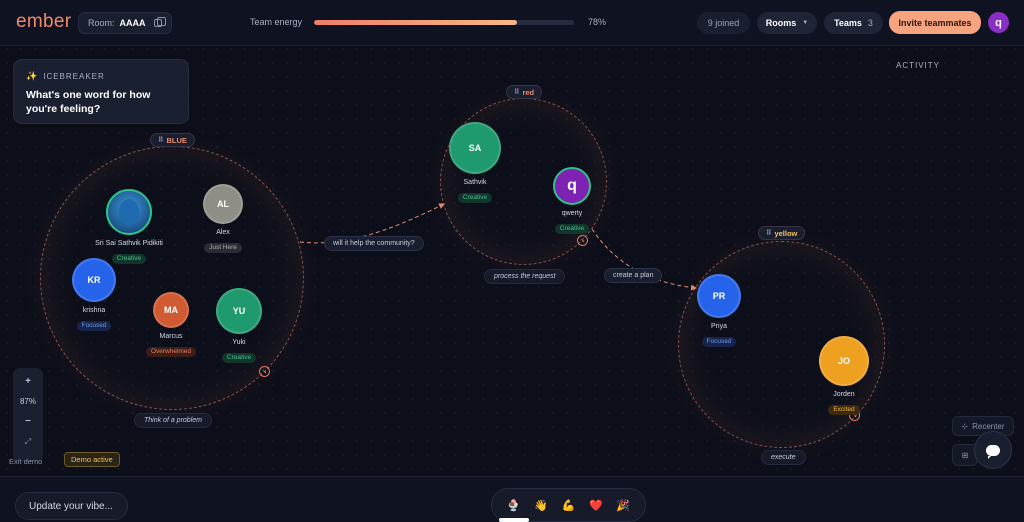 The width and height of the screenshot is (1024, 522). I want to click on room-code-pill: Room: AAAA, so click(125, 23).